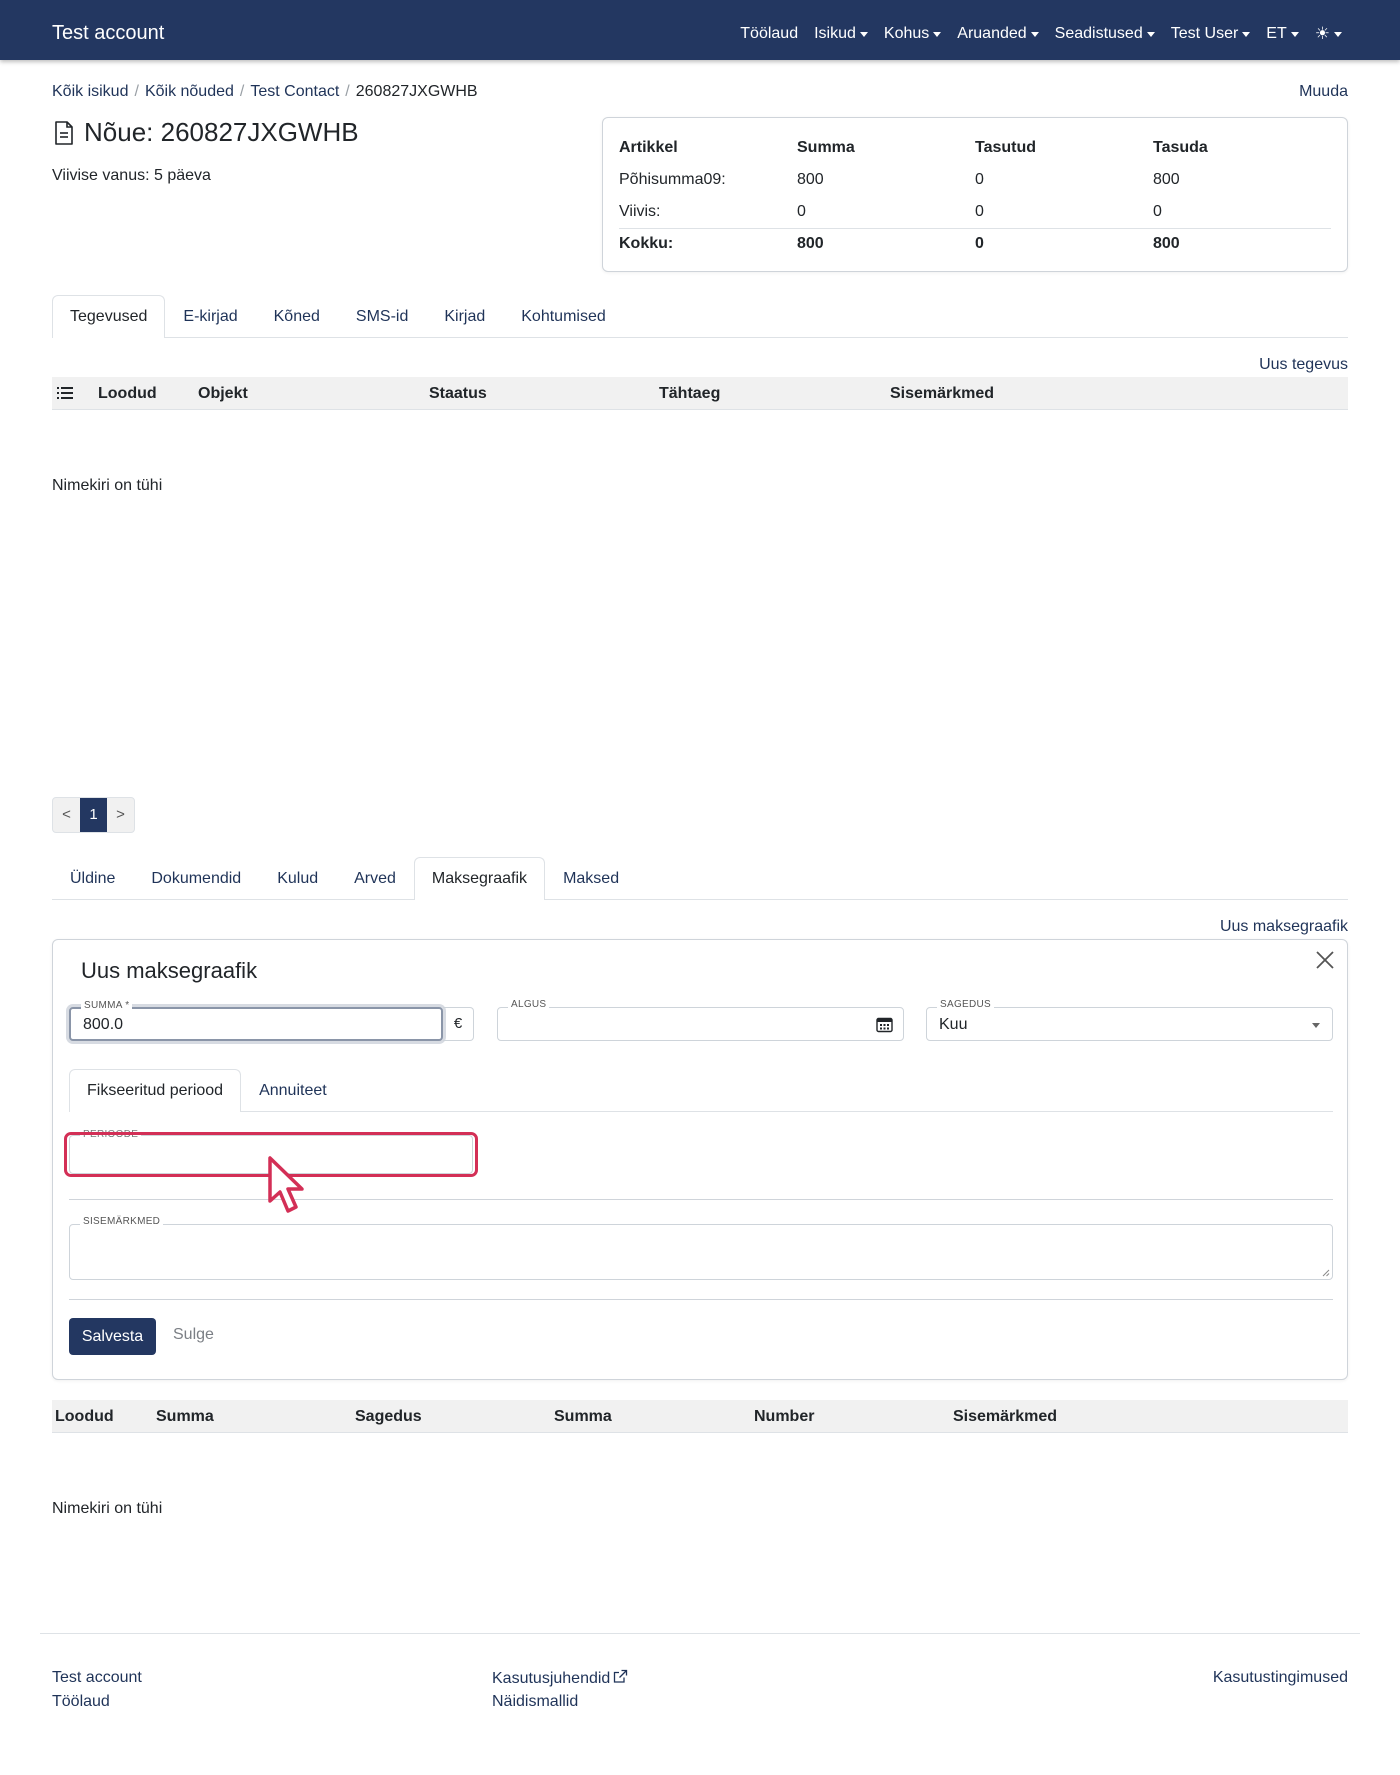  Describe the element at coordinates (701, 1299) in the screenshot. I see `form-divider` at that location.